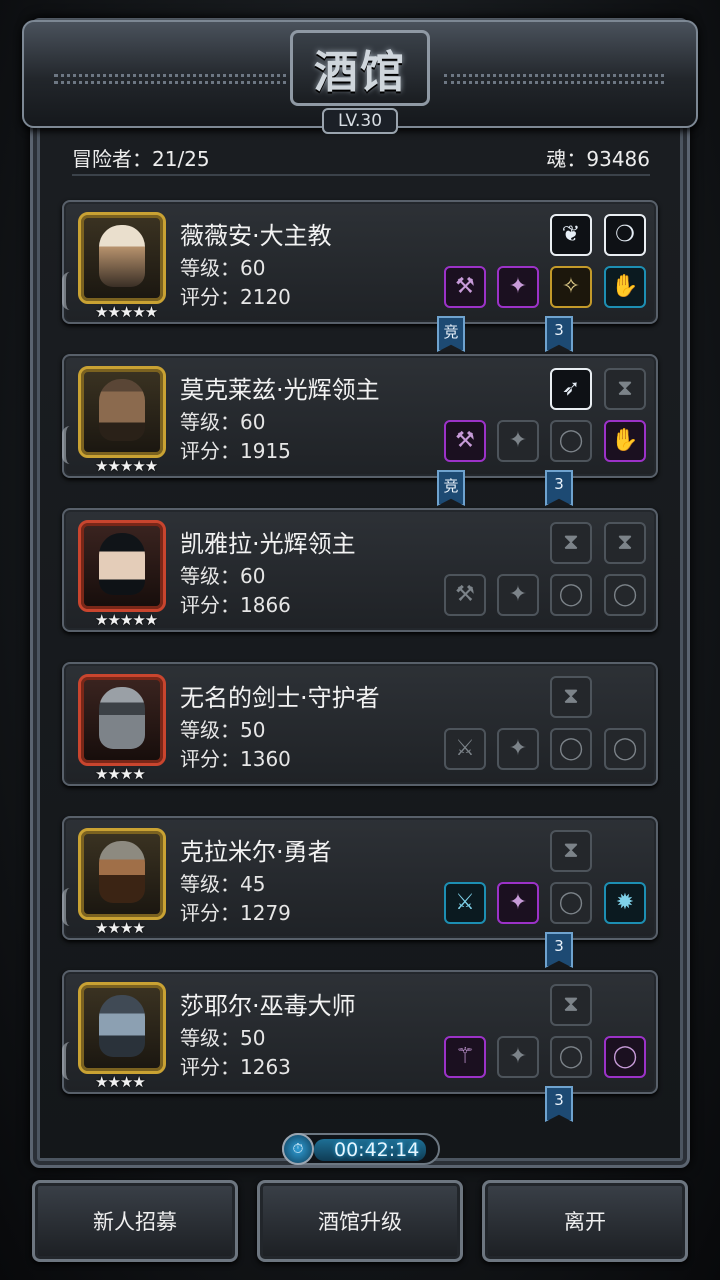 This screenshot has height=1280, width=720. Describe the element at coordinates (518, 287) in the screenshot. I see `armor-icon: ✦` at that location.